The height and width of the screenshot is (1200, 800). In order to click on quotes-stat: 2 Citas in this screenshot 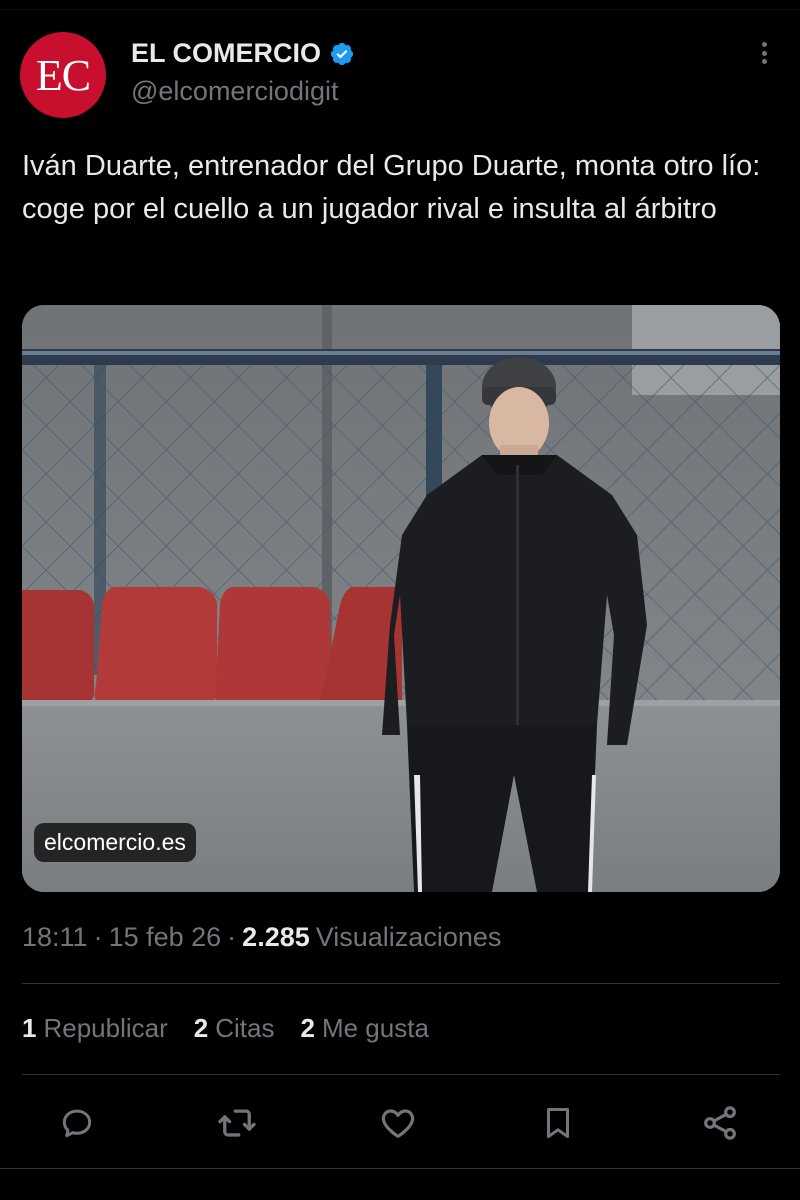, I will do `click(234, 1028)`.